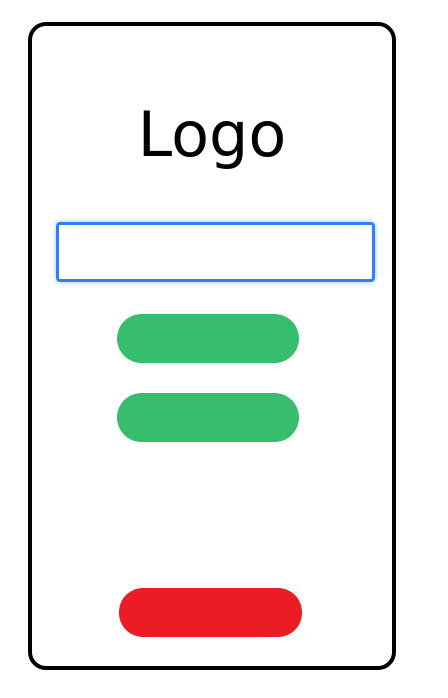 The width and height of the screenshot is (448, 698). I want to click on primary-green-button, so click(208, 338).